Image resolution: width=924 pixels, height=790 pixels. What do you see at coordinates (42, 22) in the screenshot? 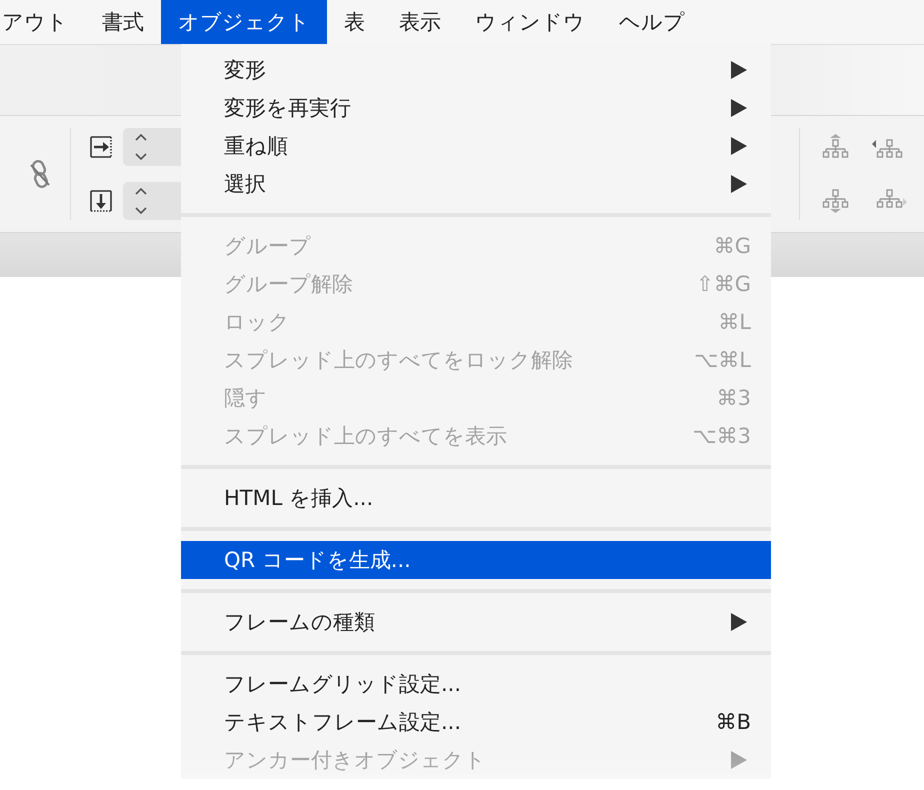
I see `menu-bar-item: アウト` at bounding box center [42, 22].